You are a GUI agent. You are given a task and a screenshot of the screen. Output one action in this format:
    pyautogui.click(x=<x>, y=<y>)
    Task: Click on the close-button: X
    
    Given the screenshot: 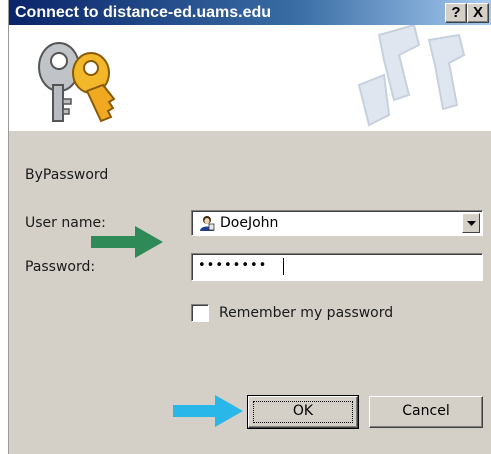 What is the action you would take?
    pyautogui.click(x=478, y=13)
    